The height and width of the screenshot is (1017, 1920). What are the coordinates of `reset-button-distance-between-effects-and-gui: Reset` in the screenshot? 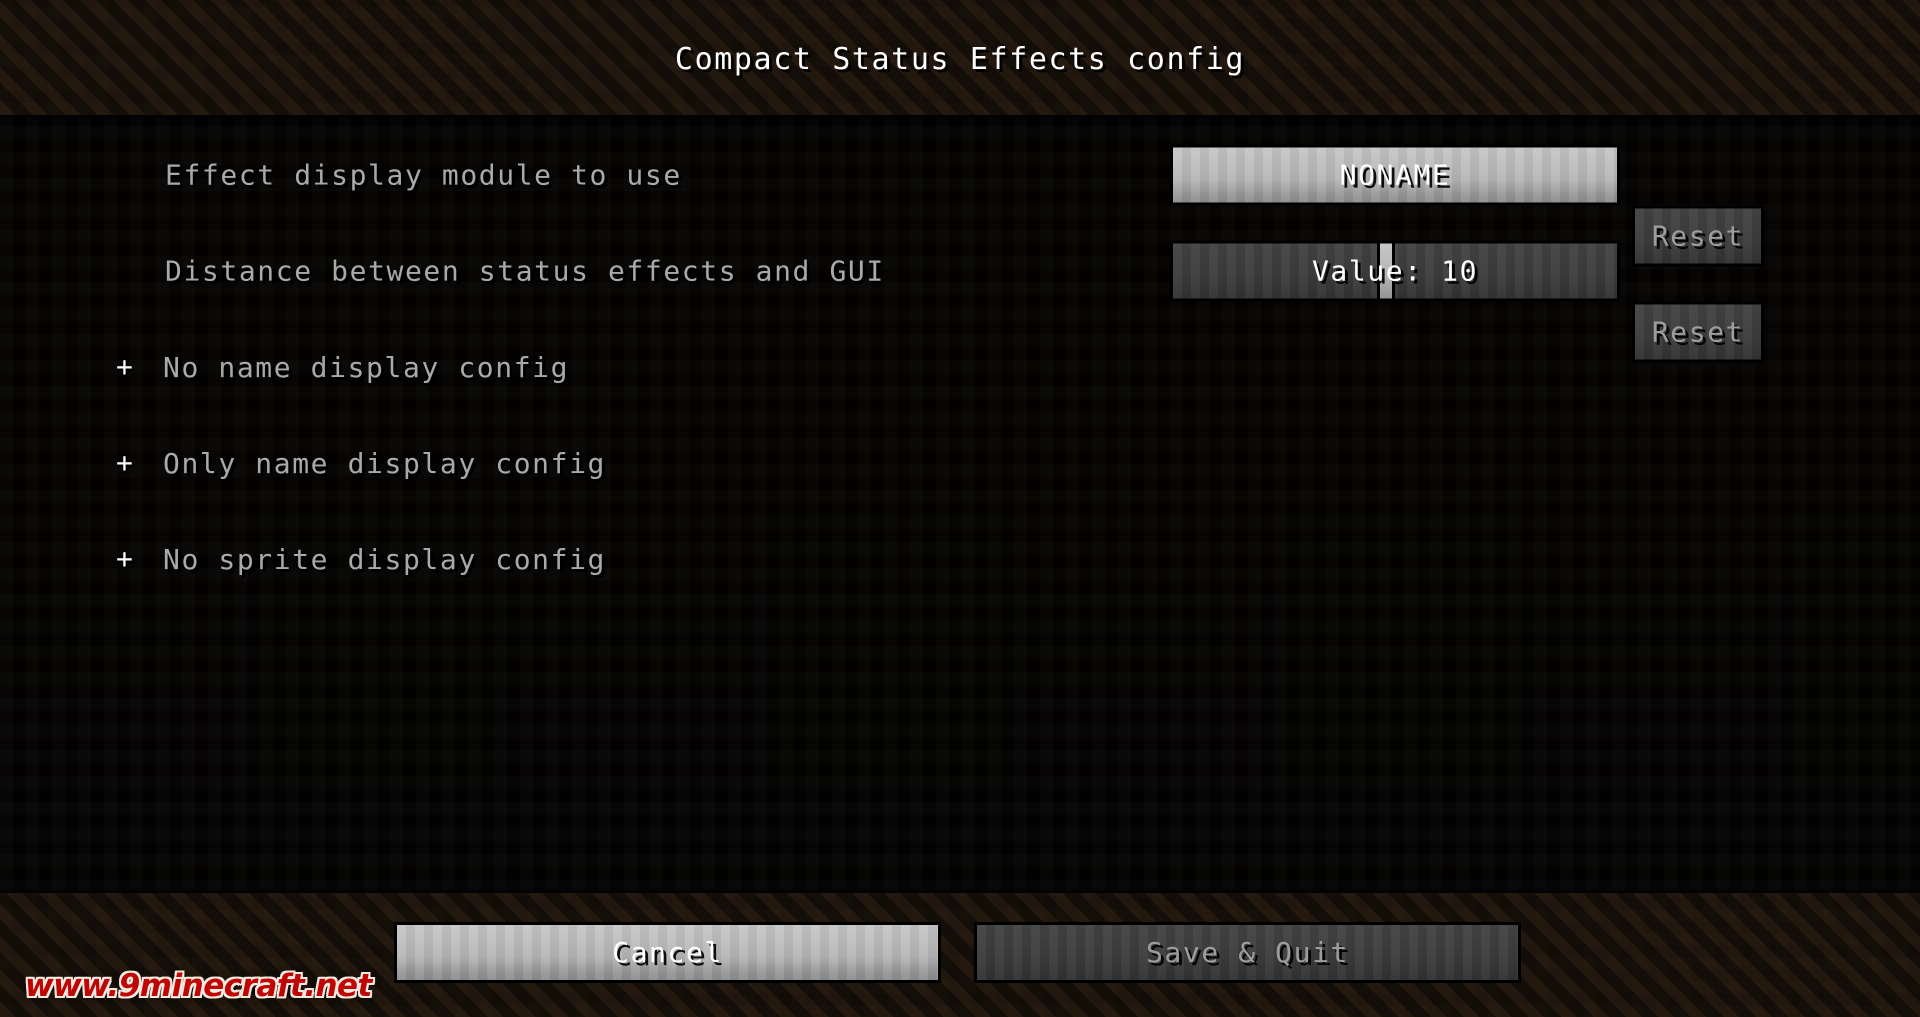 It's located at (1698, 332).